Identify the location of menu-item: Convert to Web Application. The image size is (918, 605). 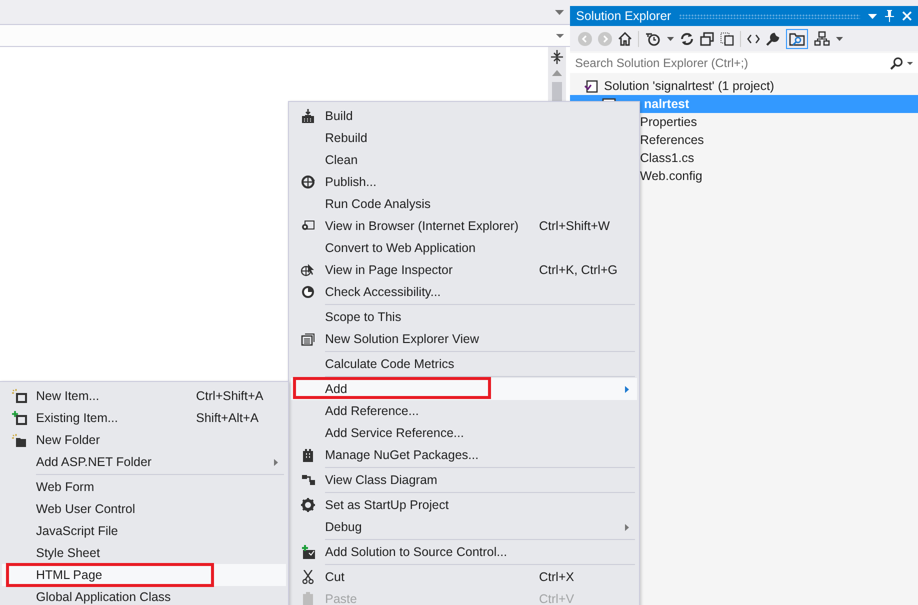
(464, 248).